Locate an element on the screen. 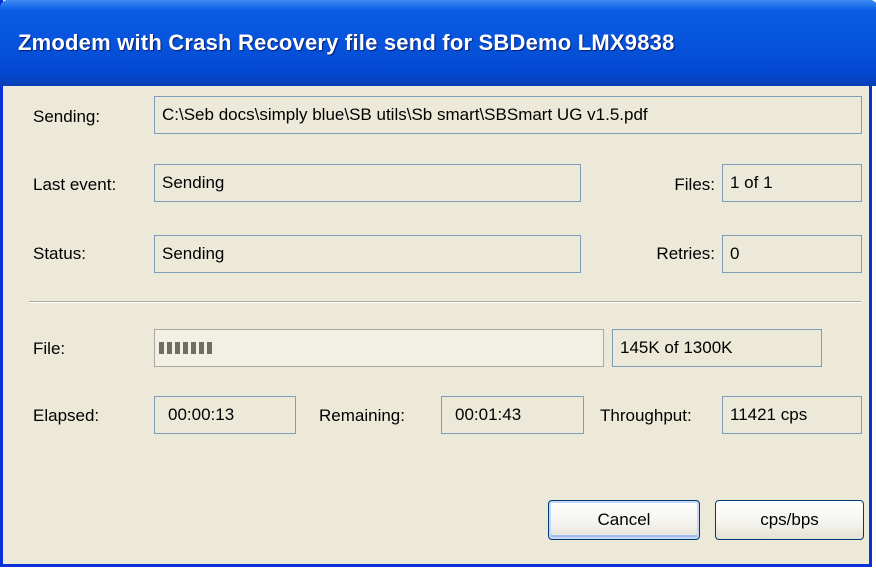  section-divider is located at coordinates (445, 302).